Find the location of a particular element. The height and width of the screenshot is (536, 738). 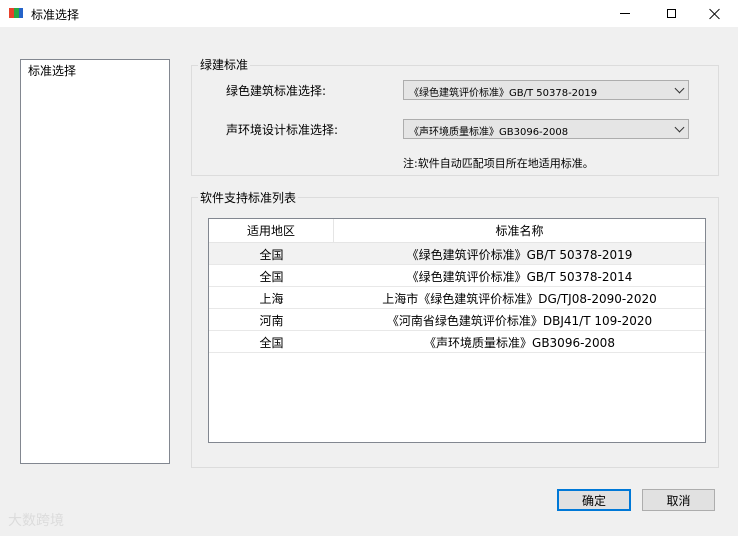

table-row: 上海 上海市《绿色建筑评价标准》DG/TJ08-2090-2020 is located at coordinates (457, 298).